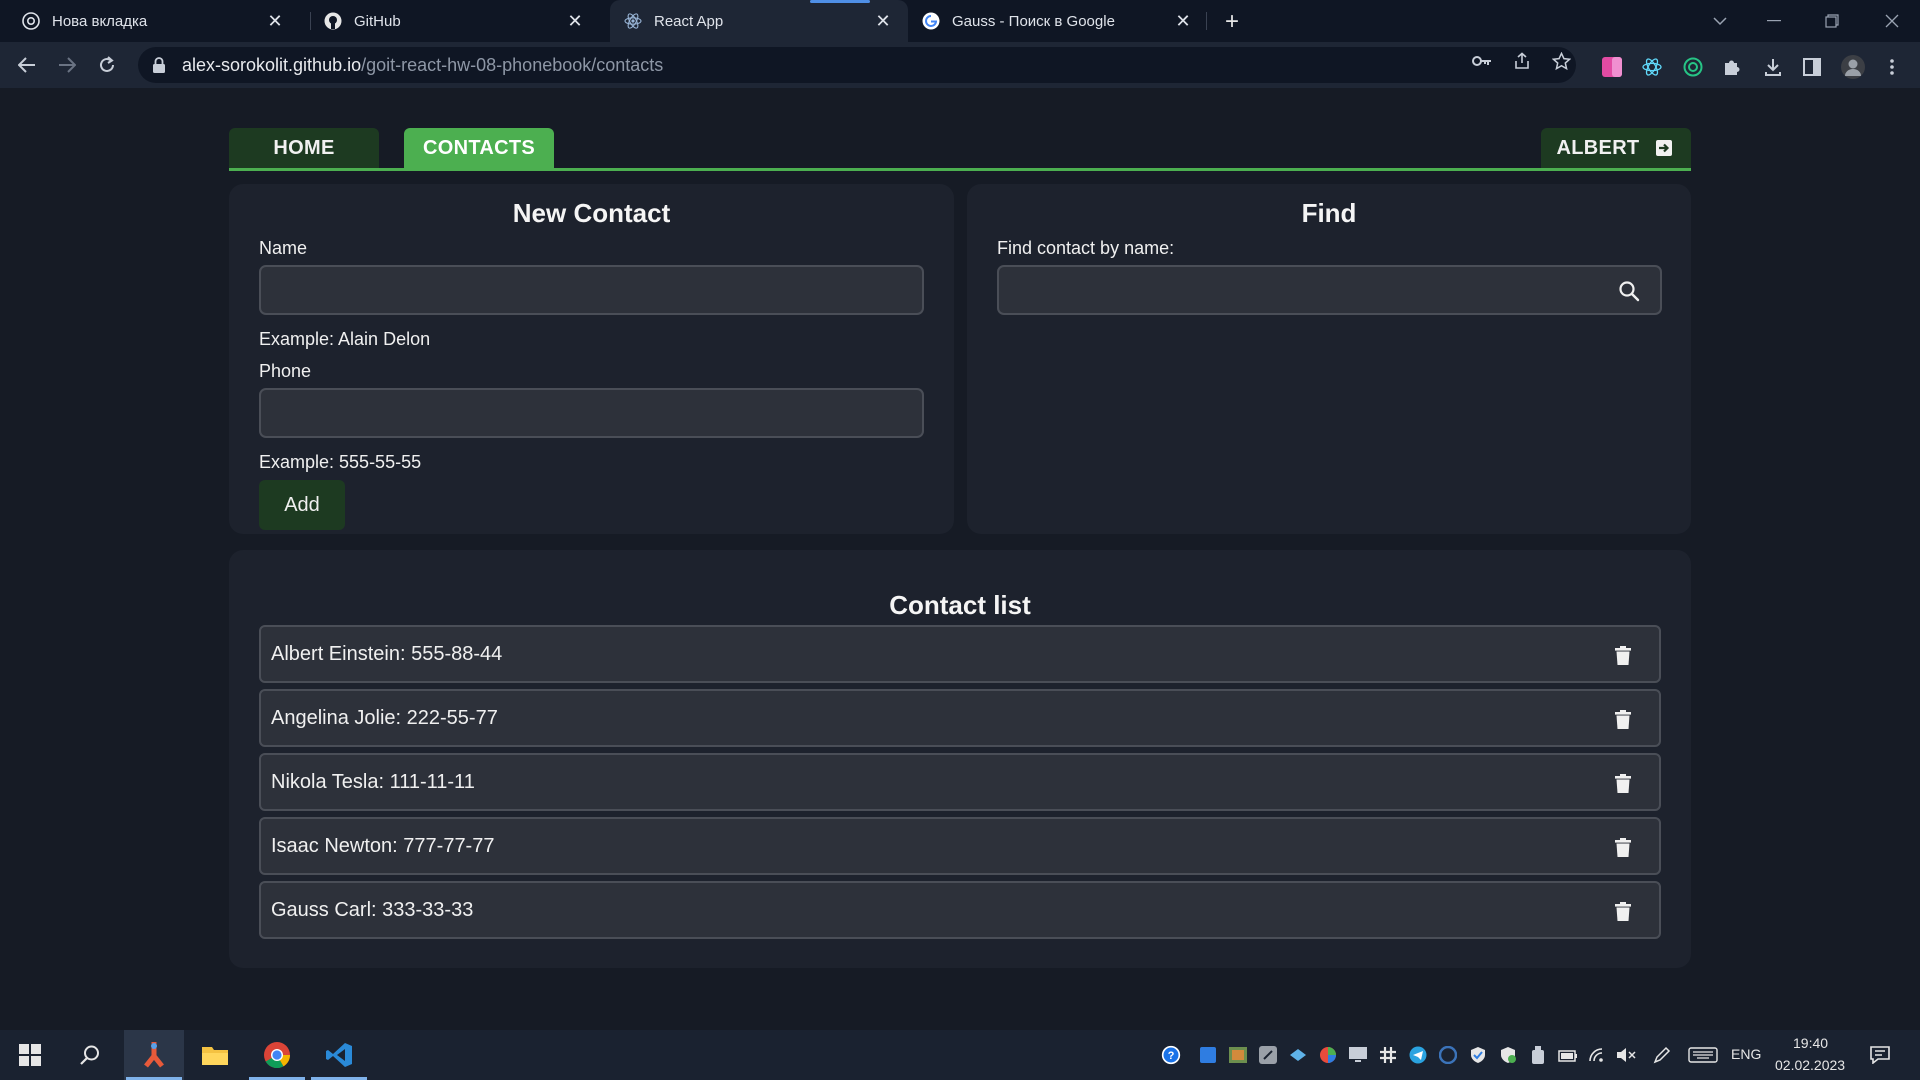 Image resolution: width=1920 pixels, height=1080 pixels. Describe the element at coordinates (1561, 61) in the screenshot. I see `bookmark-star-icon` at that location.